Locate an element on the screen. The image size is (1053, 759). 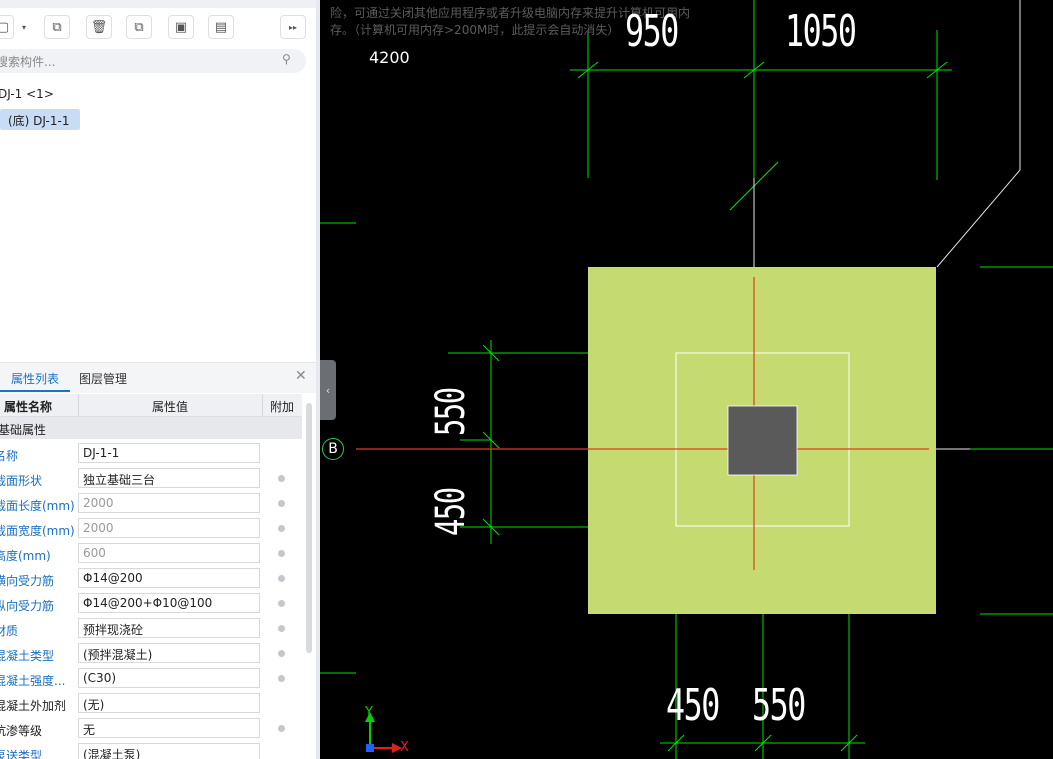
property-row: 横向受力筋 Φ14@200 is located at coordinates (151, 578).